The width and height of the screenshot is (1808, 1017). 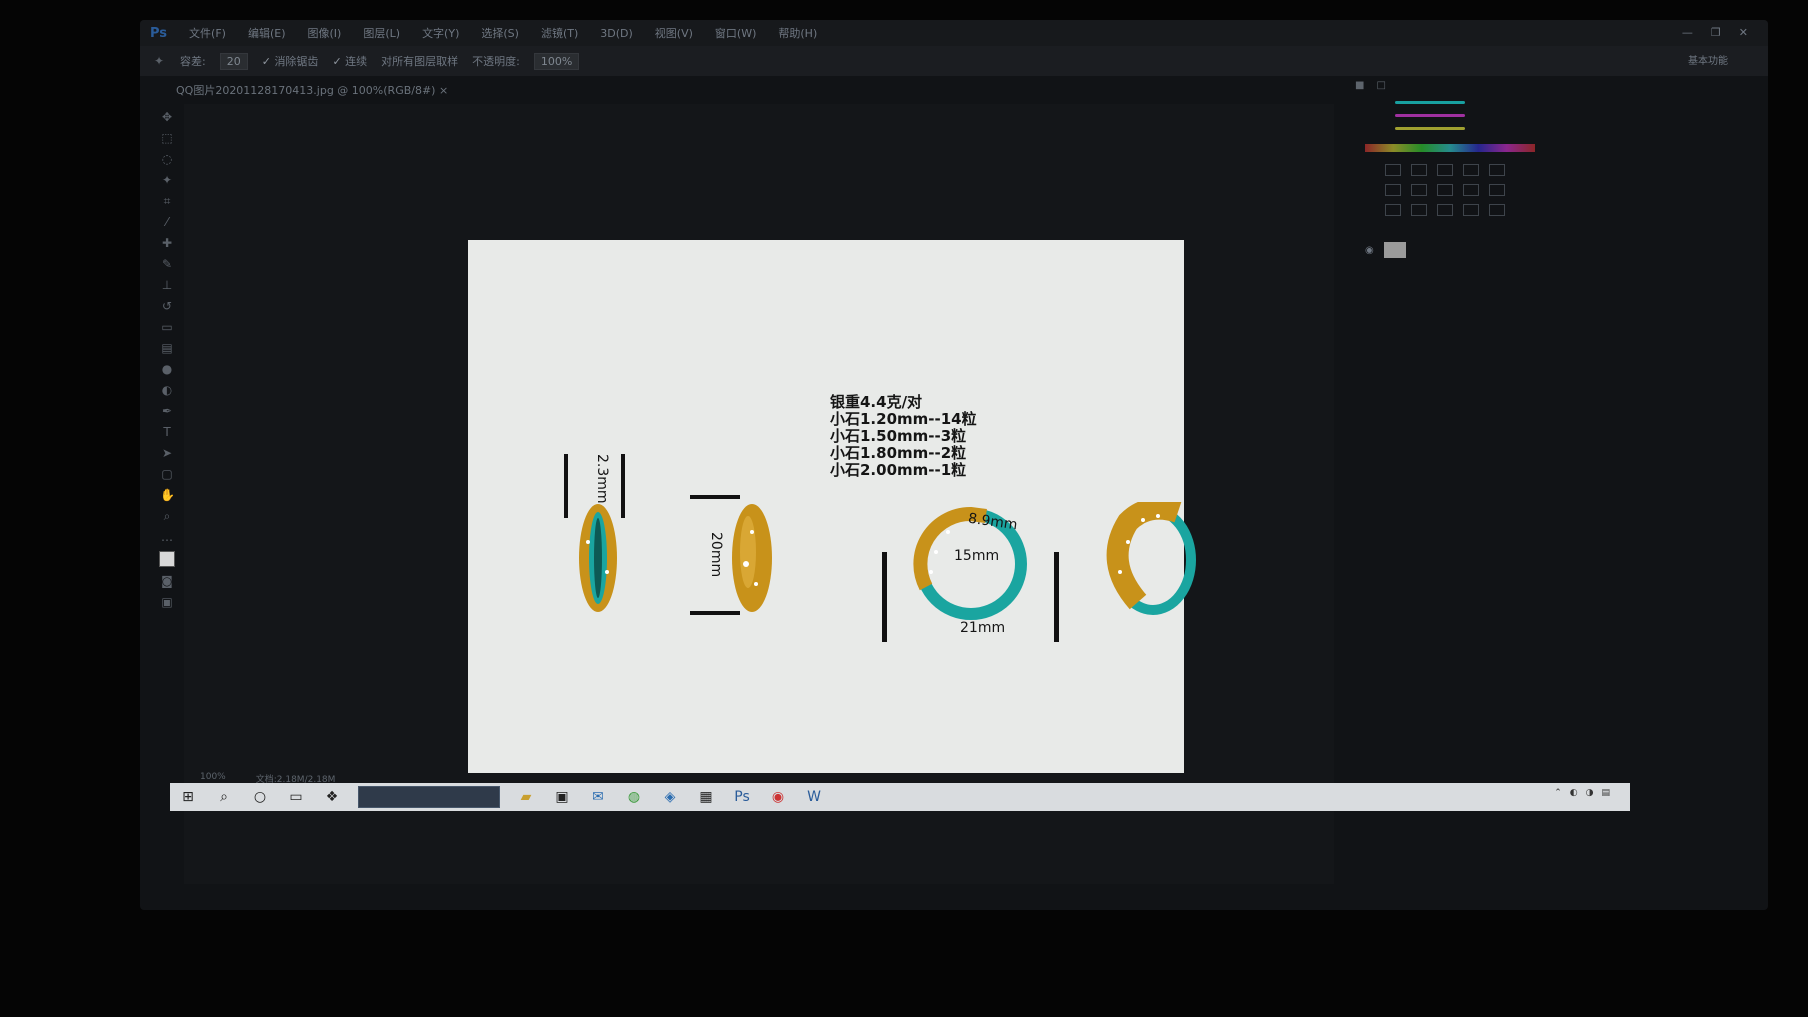 I want to click on menu-window: 窗口(W), so click(x=735, y=33).